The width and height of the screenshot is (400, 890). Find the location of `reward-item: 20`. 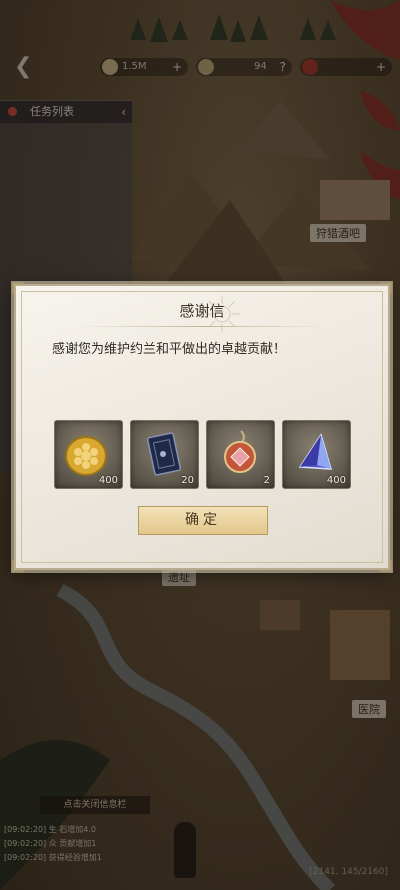

reward-item: 20 is located at coordinates (164, 454).